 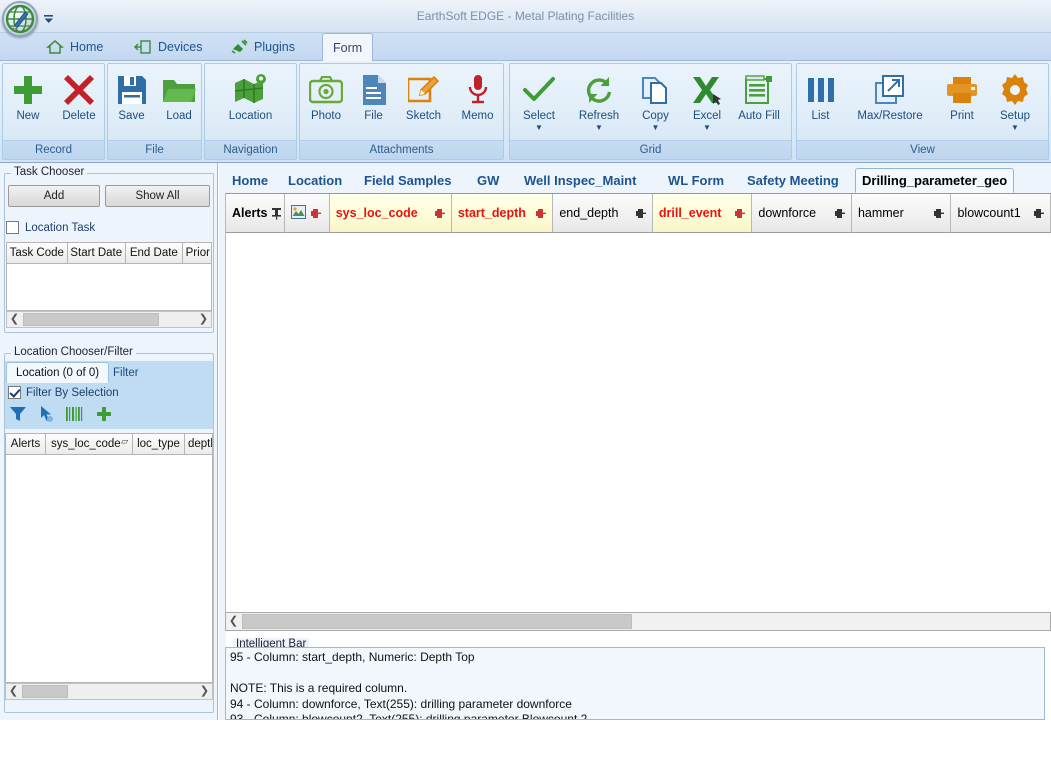 I want to click on form-tab-wl-form: WL Form, so click(x=696, y=180).